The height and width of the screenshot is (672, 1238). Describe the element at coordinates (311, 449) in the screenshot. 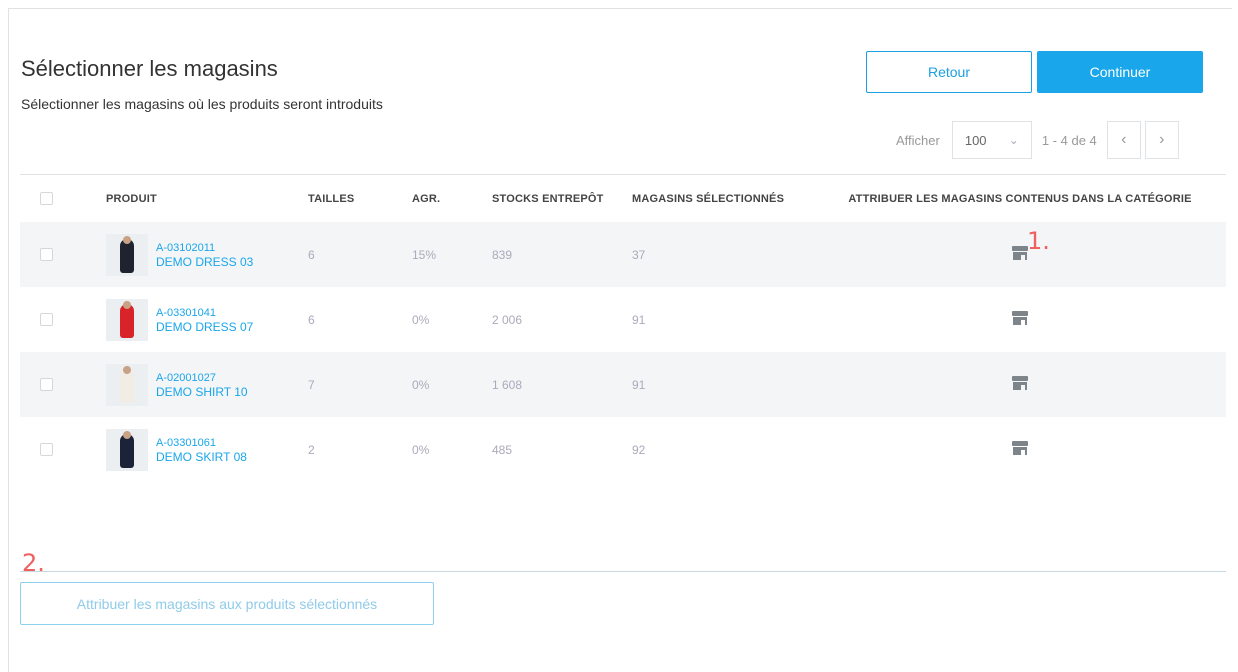

I see `sizes-cell: 2` at that location.